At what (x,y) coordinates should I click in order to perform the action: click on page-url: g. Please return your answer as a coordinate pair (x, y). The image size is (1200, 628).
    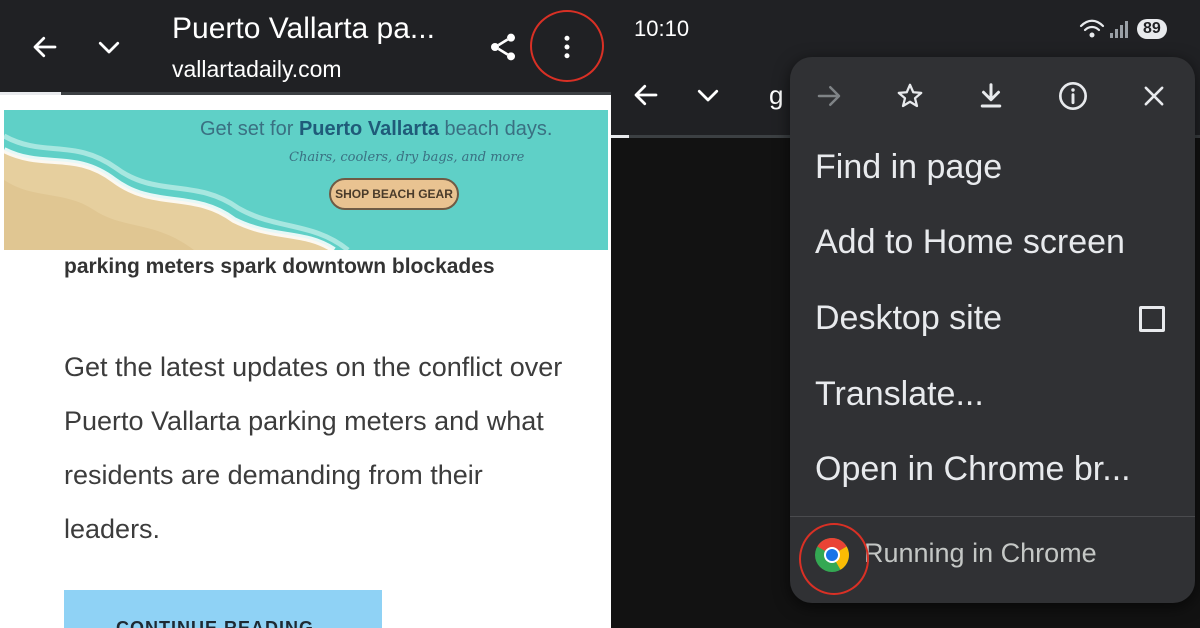
    Looking at the image, I should click on (776, 95).